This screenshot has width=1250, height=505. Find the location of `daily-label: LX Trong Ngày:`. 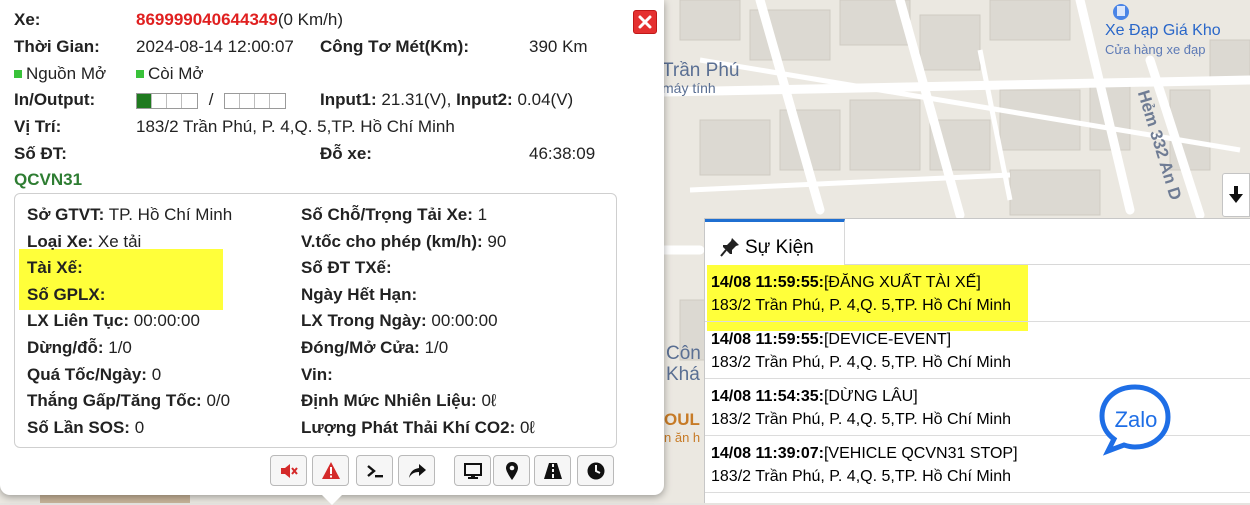

daily-label: LX Trong Ngày: is located at coordinates (364, 320).